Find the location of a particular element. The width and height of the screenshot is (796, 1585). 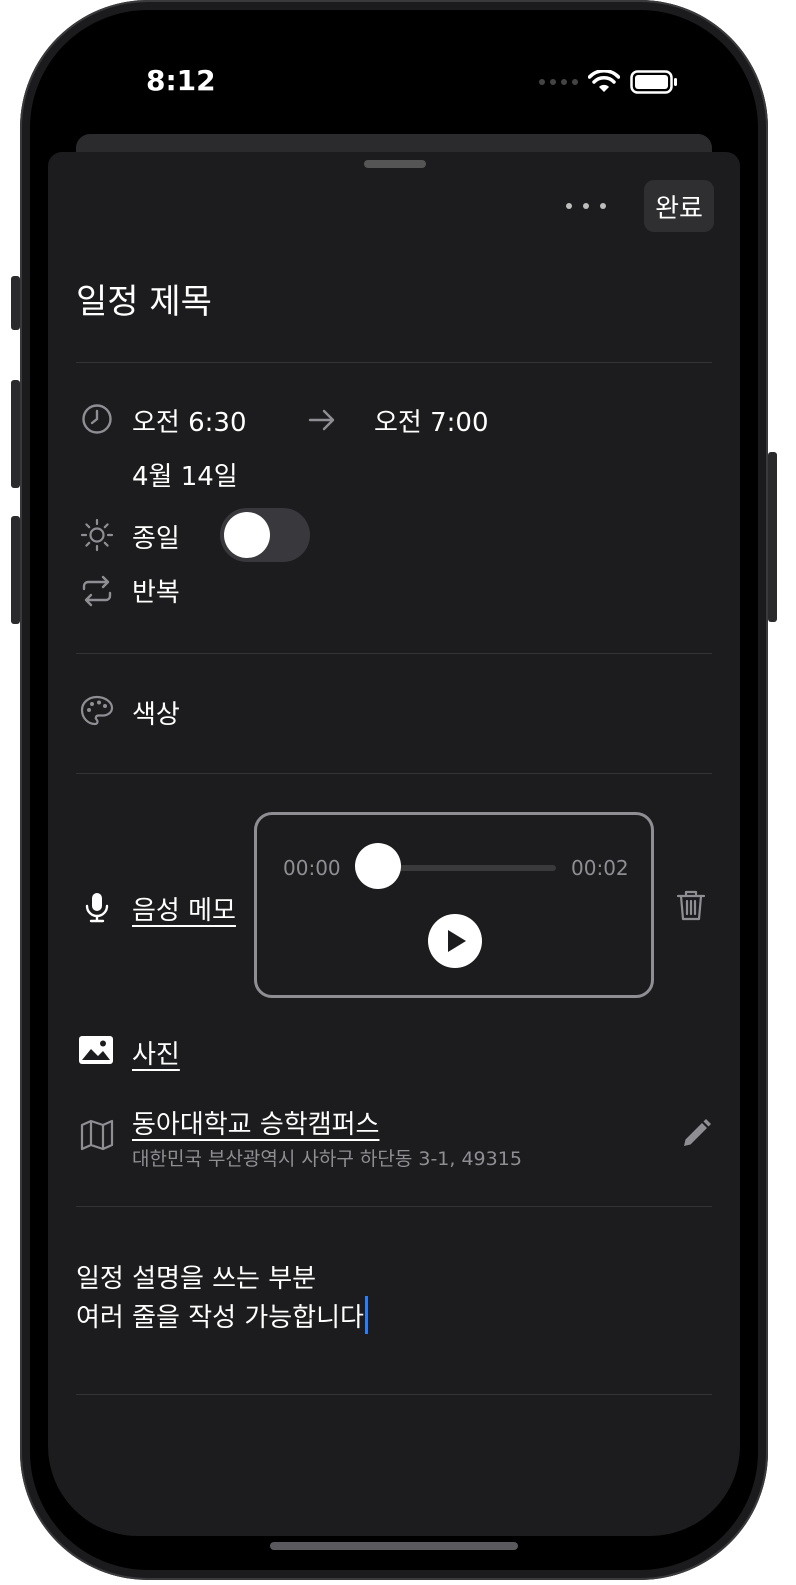

mute-switch is located at coordinates (15, 303).